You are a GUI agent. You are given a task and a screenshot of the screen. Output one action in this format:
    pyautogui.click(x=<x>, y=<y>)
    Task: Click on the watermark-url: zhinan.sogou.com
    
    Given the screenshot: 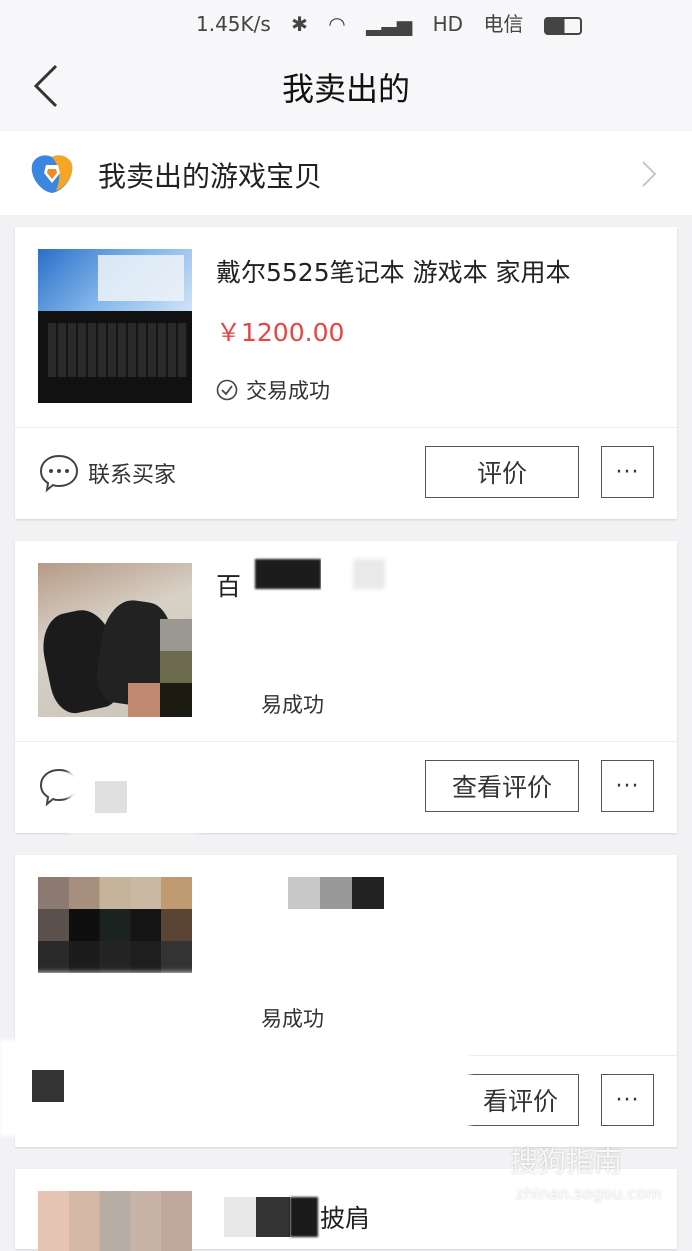 What is the action you would take?
    pyautogui.click(x=589, y=1193)
    